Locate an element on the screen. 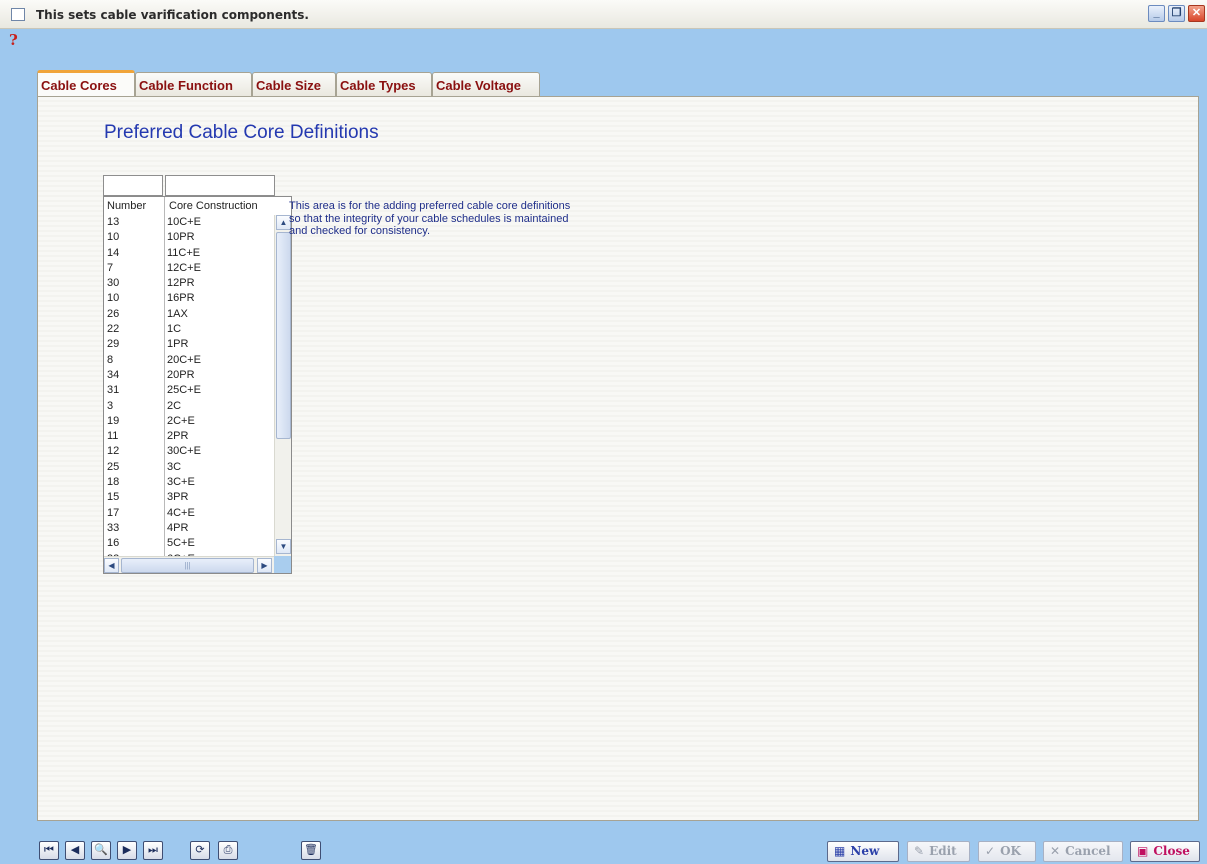  number-filter-input is located at coordinates (133, 185).